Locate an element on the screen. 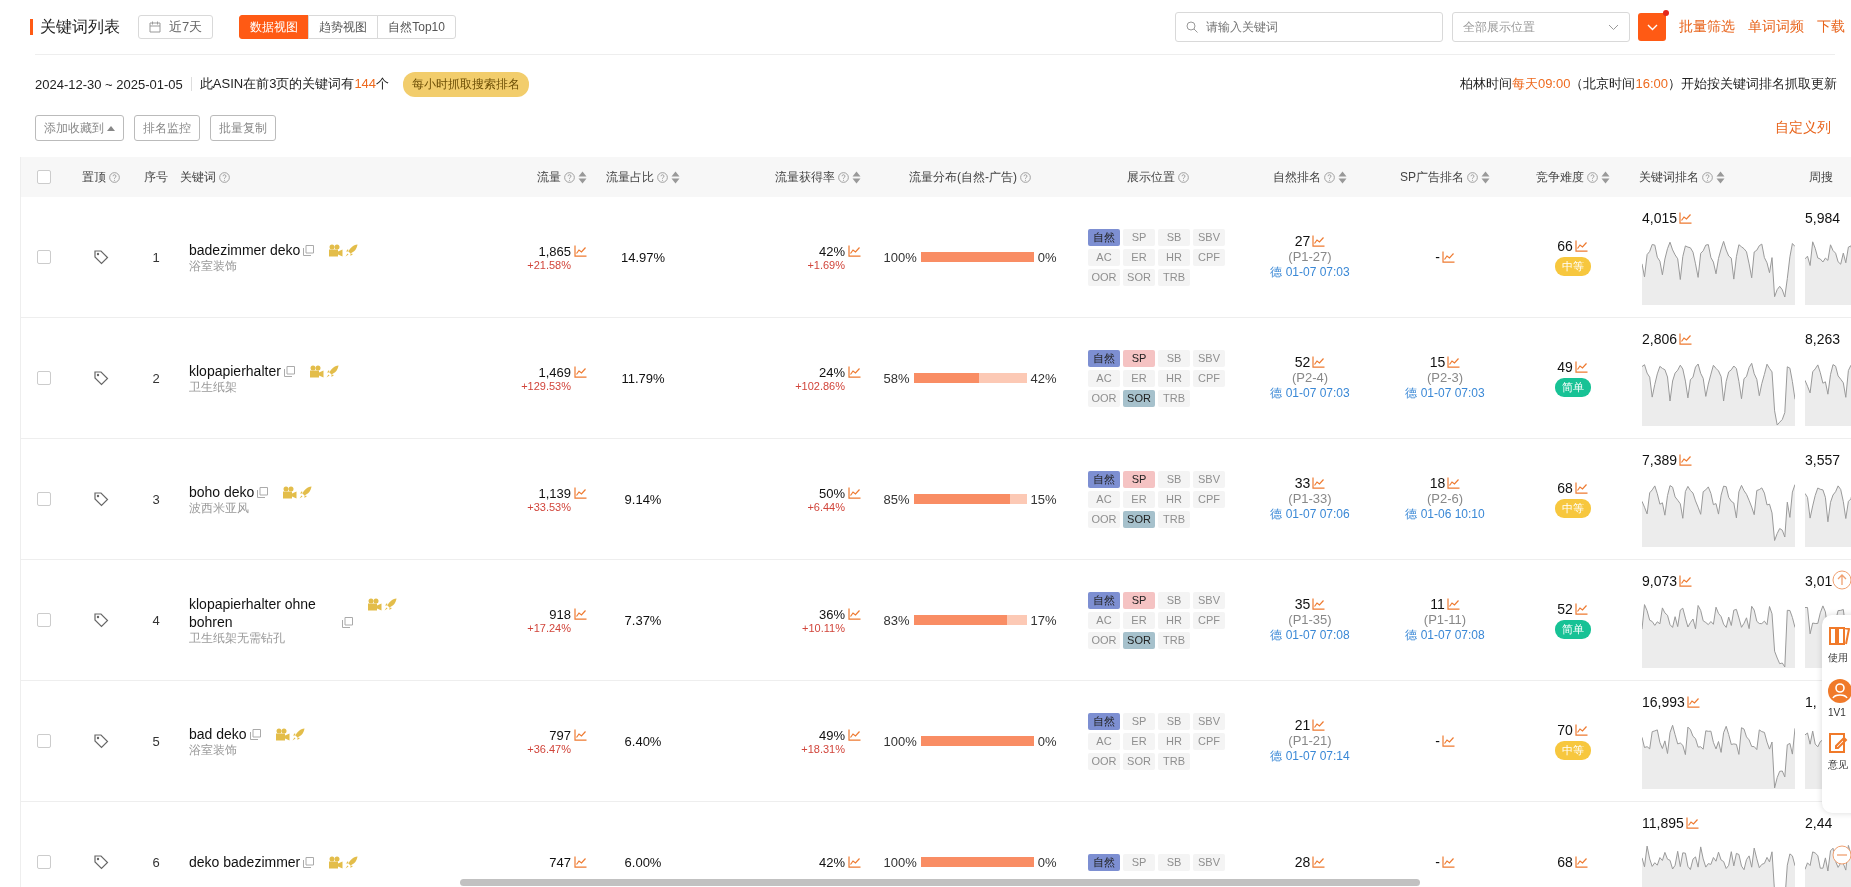 Image resolution: width=1851 pixels, height=887 pixels. view-tab: 趋势视图 is located at coordinates (343, 27).